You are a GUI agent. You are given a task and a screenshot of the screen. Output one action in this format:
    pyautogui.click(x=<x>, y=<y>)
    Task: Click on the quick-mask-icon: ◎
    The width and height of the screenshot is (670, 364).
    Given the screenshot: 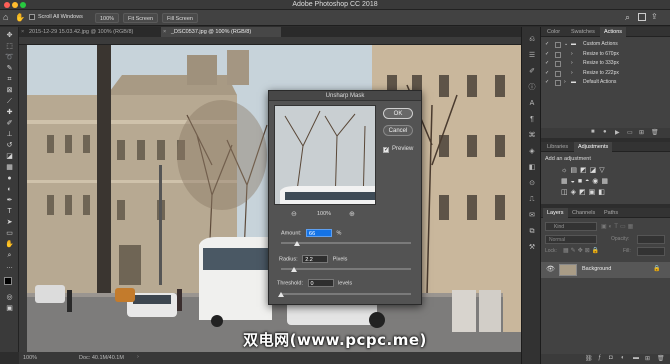 What is the action you would take?
    pyautogui.click(x=9, y=297)
    